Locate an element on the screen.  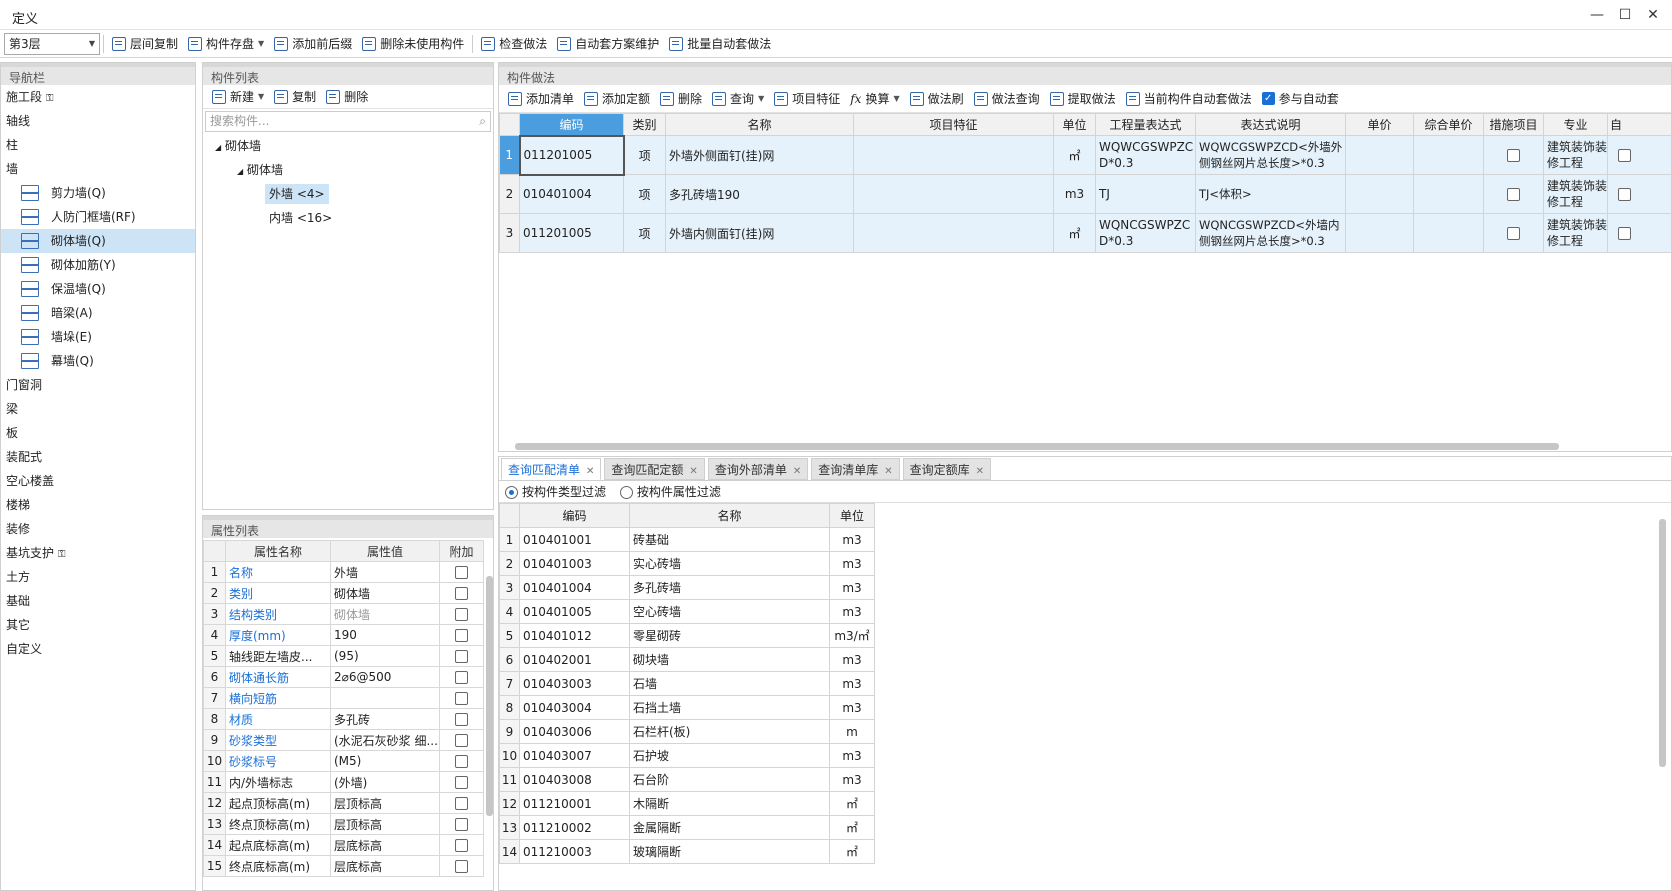
nav-sub-shear-wall: 剪力墙(Q) is located at coordinates (98, 193).